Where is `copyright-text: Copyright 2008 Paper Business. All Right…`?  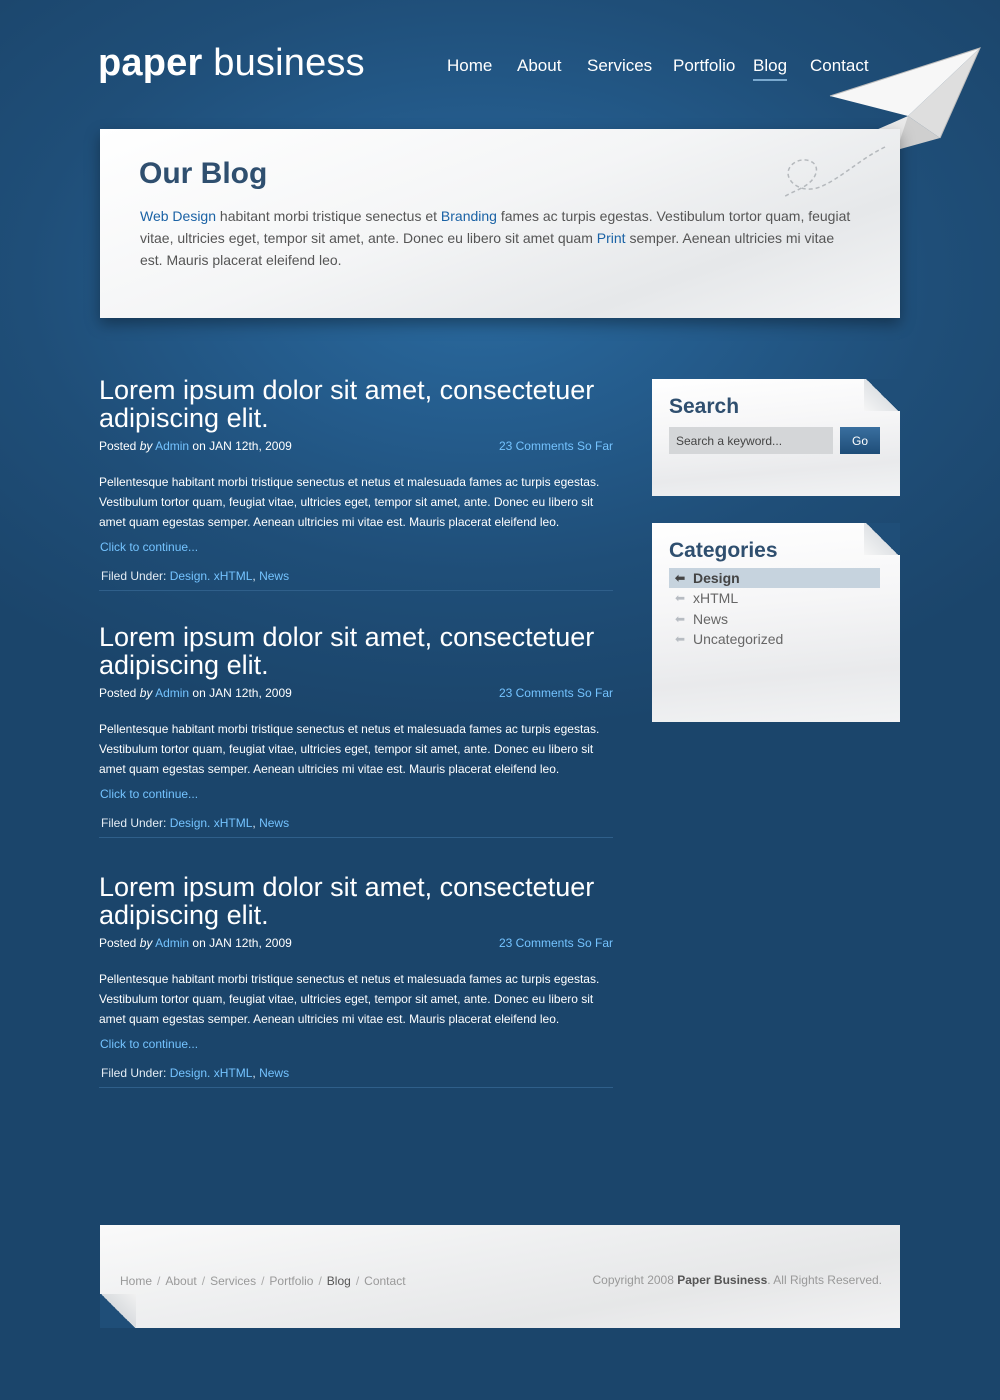
copyright-text: Copyright 2008 Paper Business. All Right… is located at coordinates (738, 1280).